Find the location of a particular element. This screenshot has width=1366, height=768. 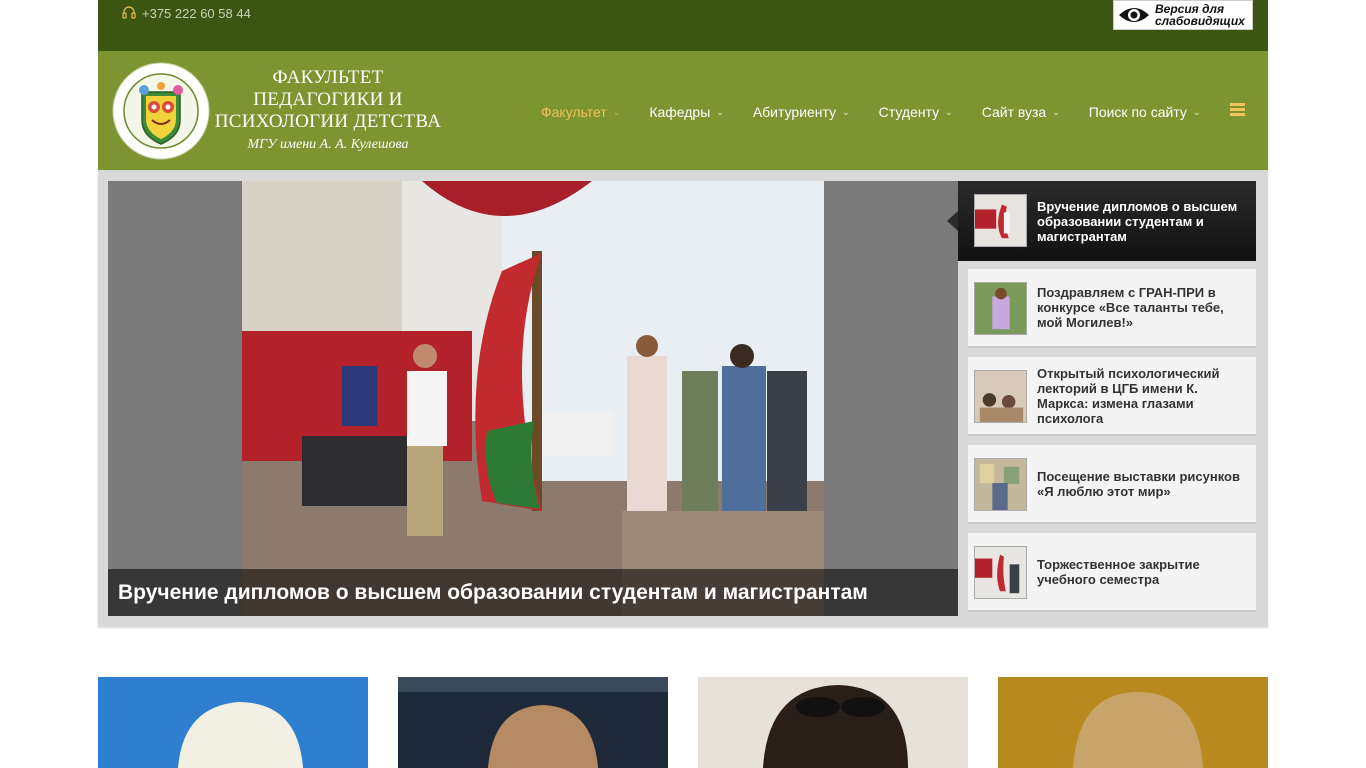

news-item: Торжественное закрытие учебного семестра is located at coordinates (1112, 572).